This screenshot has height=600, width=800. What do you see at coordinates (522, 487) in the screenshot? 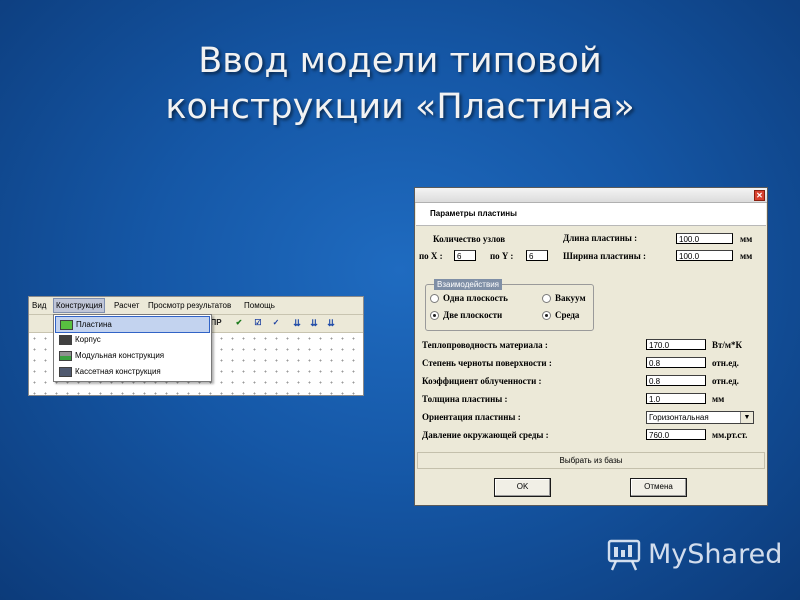
I see `ok-button: OK` at bounding box center [522, 487].